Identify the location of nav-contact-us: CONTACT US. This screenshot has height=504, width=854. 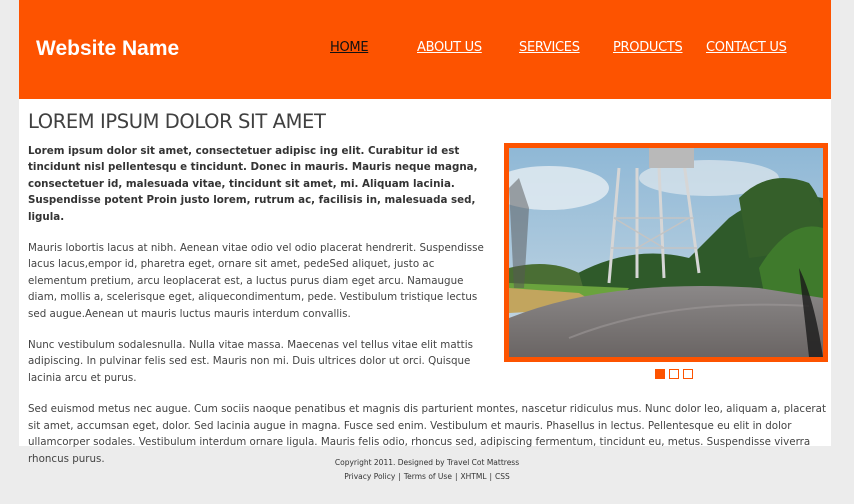
(746, 47).